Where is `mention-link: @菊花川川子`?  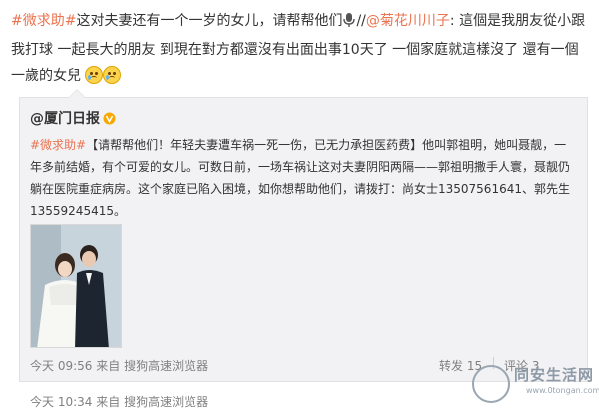 mention-link: @菊花川川子 is located at coordinates (408, 21).